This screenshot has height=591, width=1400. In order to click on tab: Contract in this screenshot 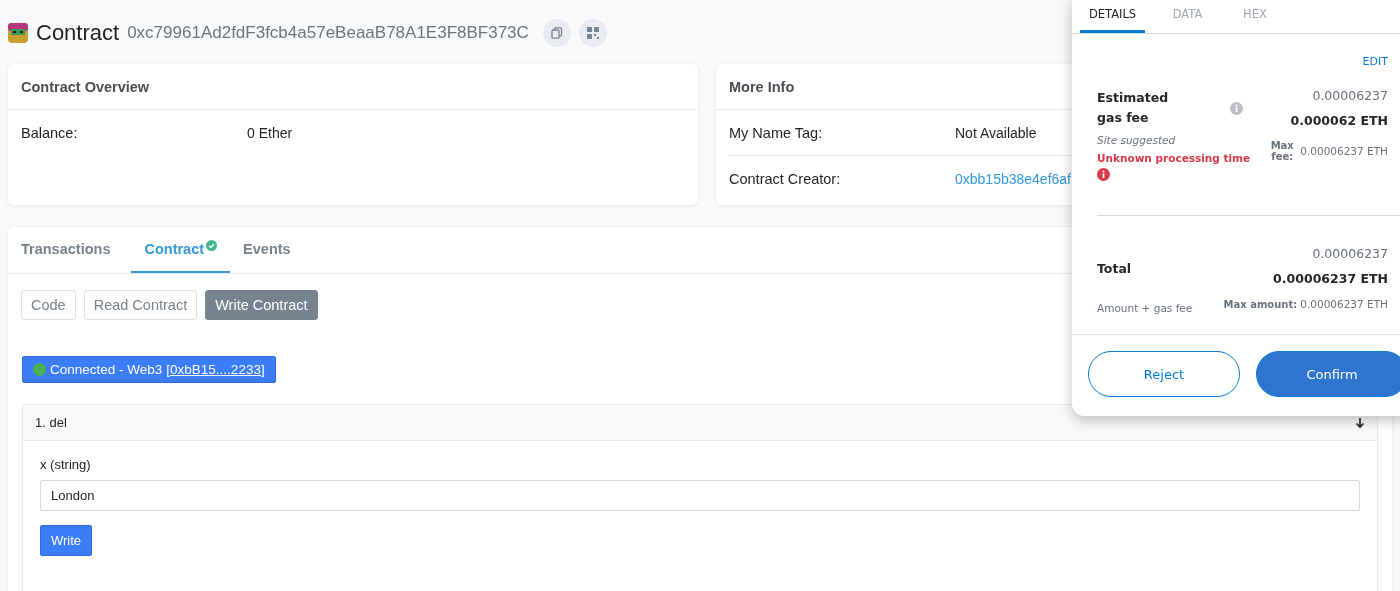, I will do `click(181, 250)`.